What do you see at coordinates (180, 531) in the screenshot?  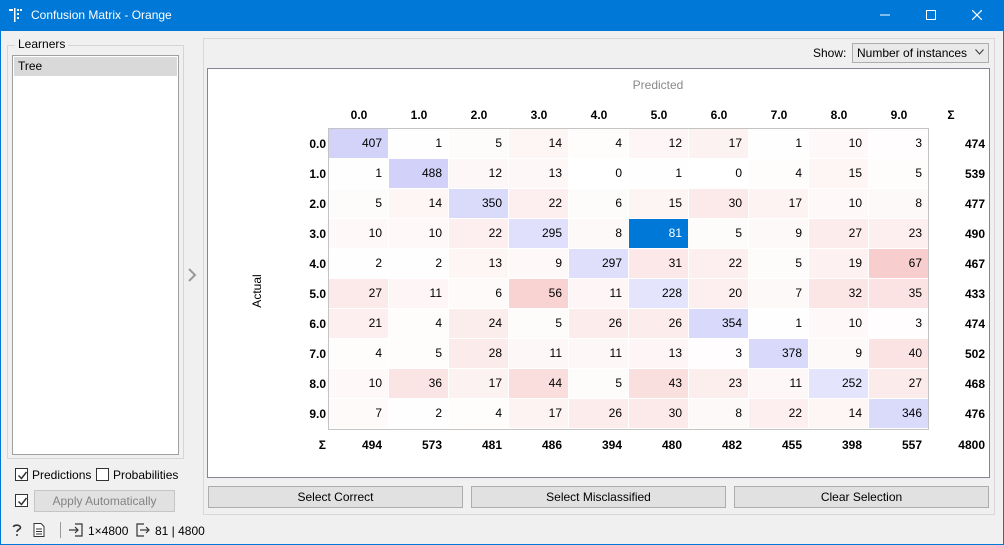 I see `output-summary: 81 | 4800` at bounding box center [180, 531].